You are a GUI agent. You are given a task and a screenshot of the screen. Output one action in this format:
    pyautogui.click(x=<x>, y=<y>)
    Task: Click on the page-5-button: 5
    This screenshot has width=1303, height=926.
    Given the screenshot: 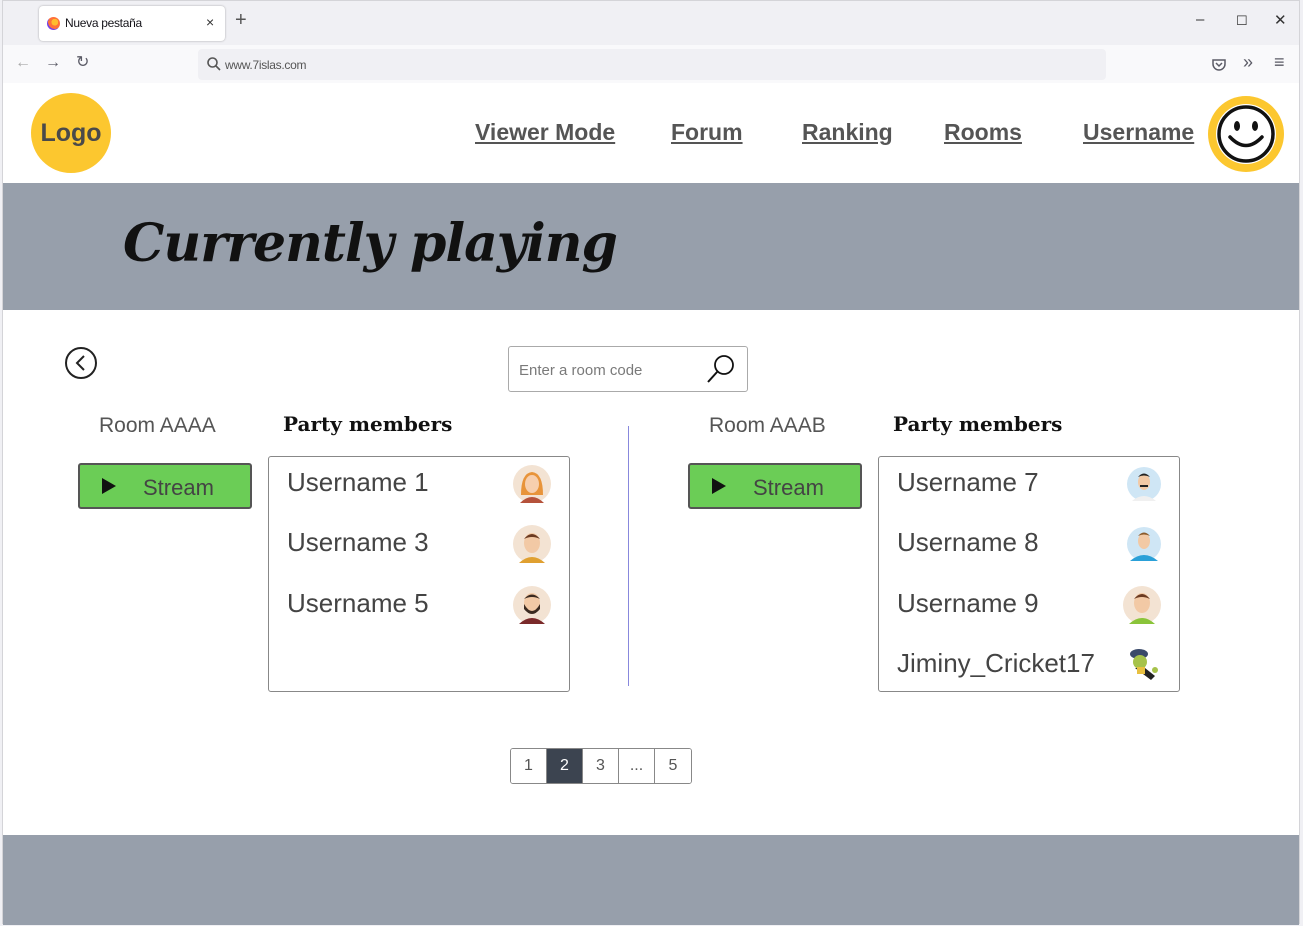 What is the action you would take?
    pyautogui.click(x=673, y=766)
    